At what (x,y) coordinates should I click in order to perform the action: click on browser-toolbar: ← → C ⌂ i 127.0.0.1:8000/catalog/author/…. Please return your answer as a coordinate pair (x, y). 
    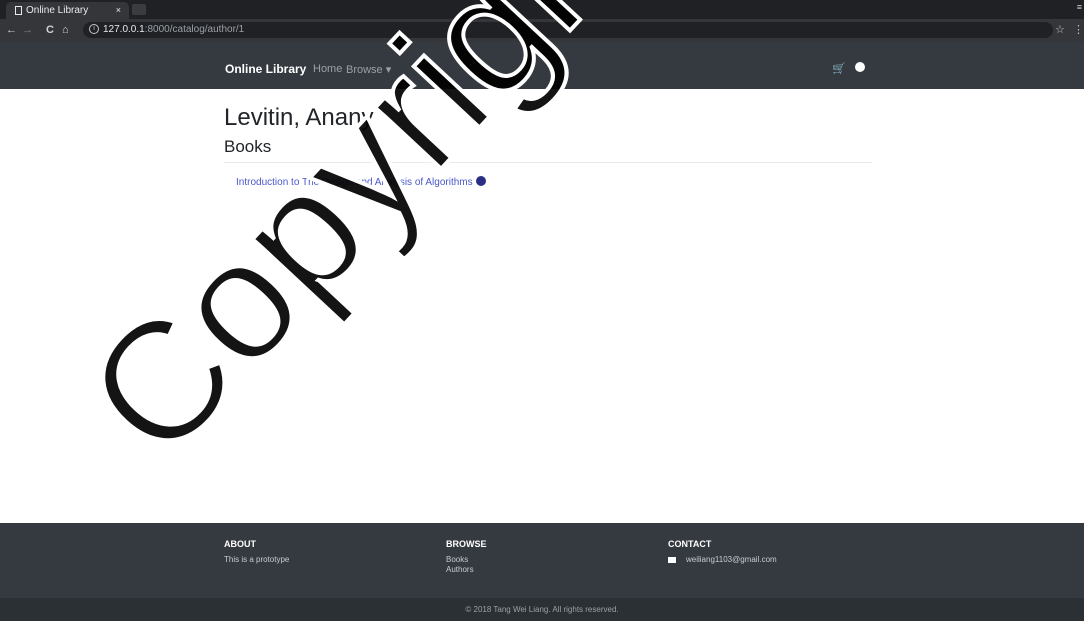
    Looking at the image, I should click on (542, 30).